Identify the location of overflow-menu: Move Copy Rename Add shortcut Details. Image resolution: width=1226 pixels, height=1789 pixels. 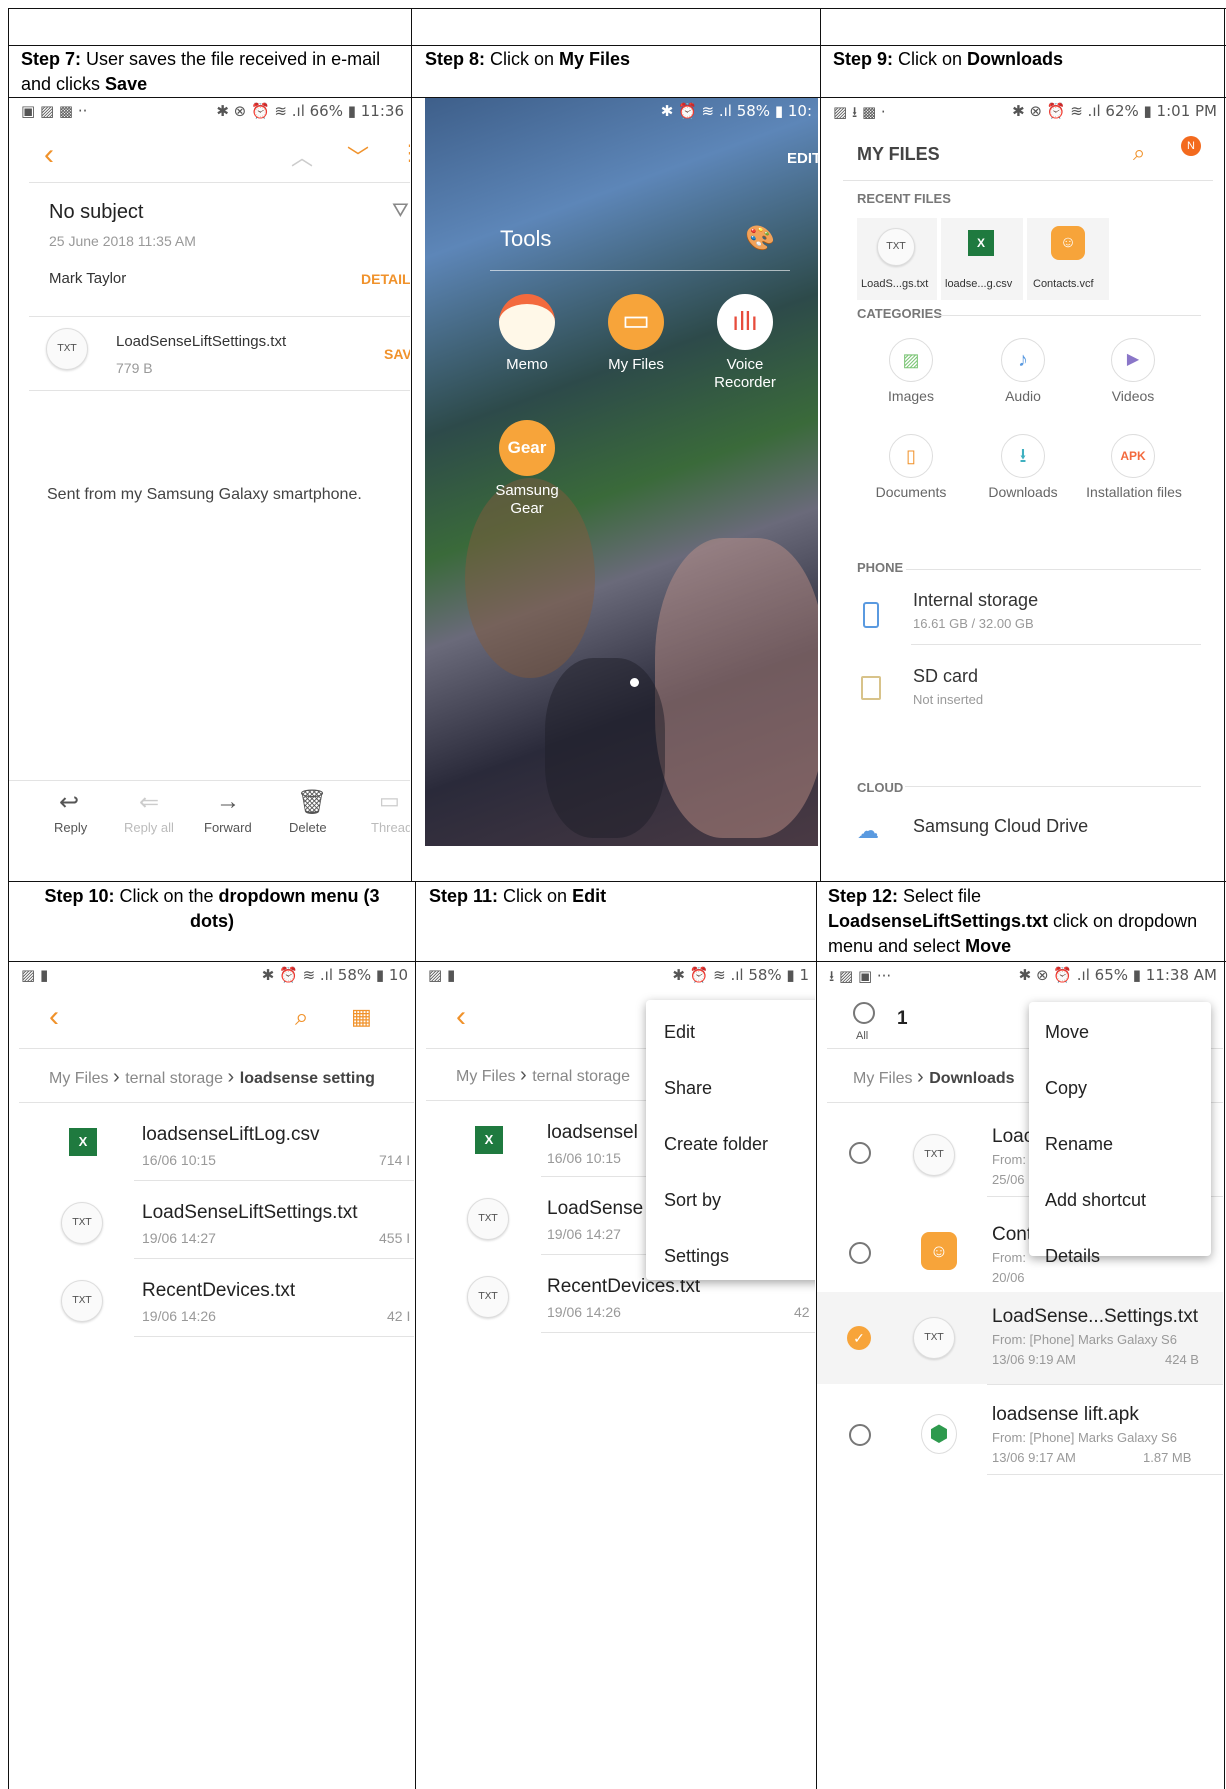
(1120, 1134).